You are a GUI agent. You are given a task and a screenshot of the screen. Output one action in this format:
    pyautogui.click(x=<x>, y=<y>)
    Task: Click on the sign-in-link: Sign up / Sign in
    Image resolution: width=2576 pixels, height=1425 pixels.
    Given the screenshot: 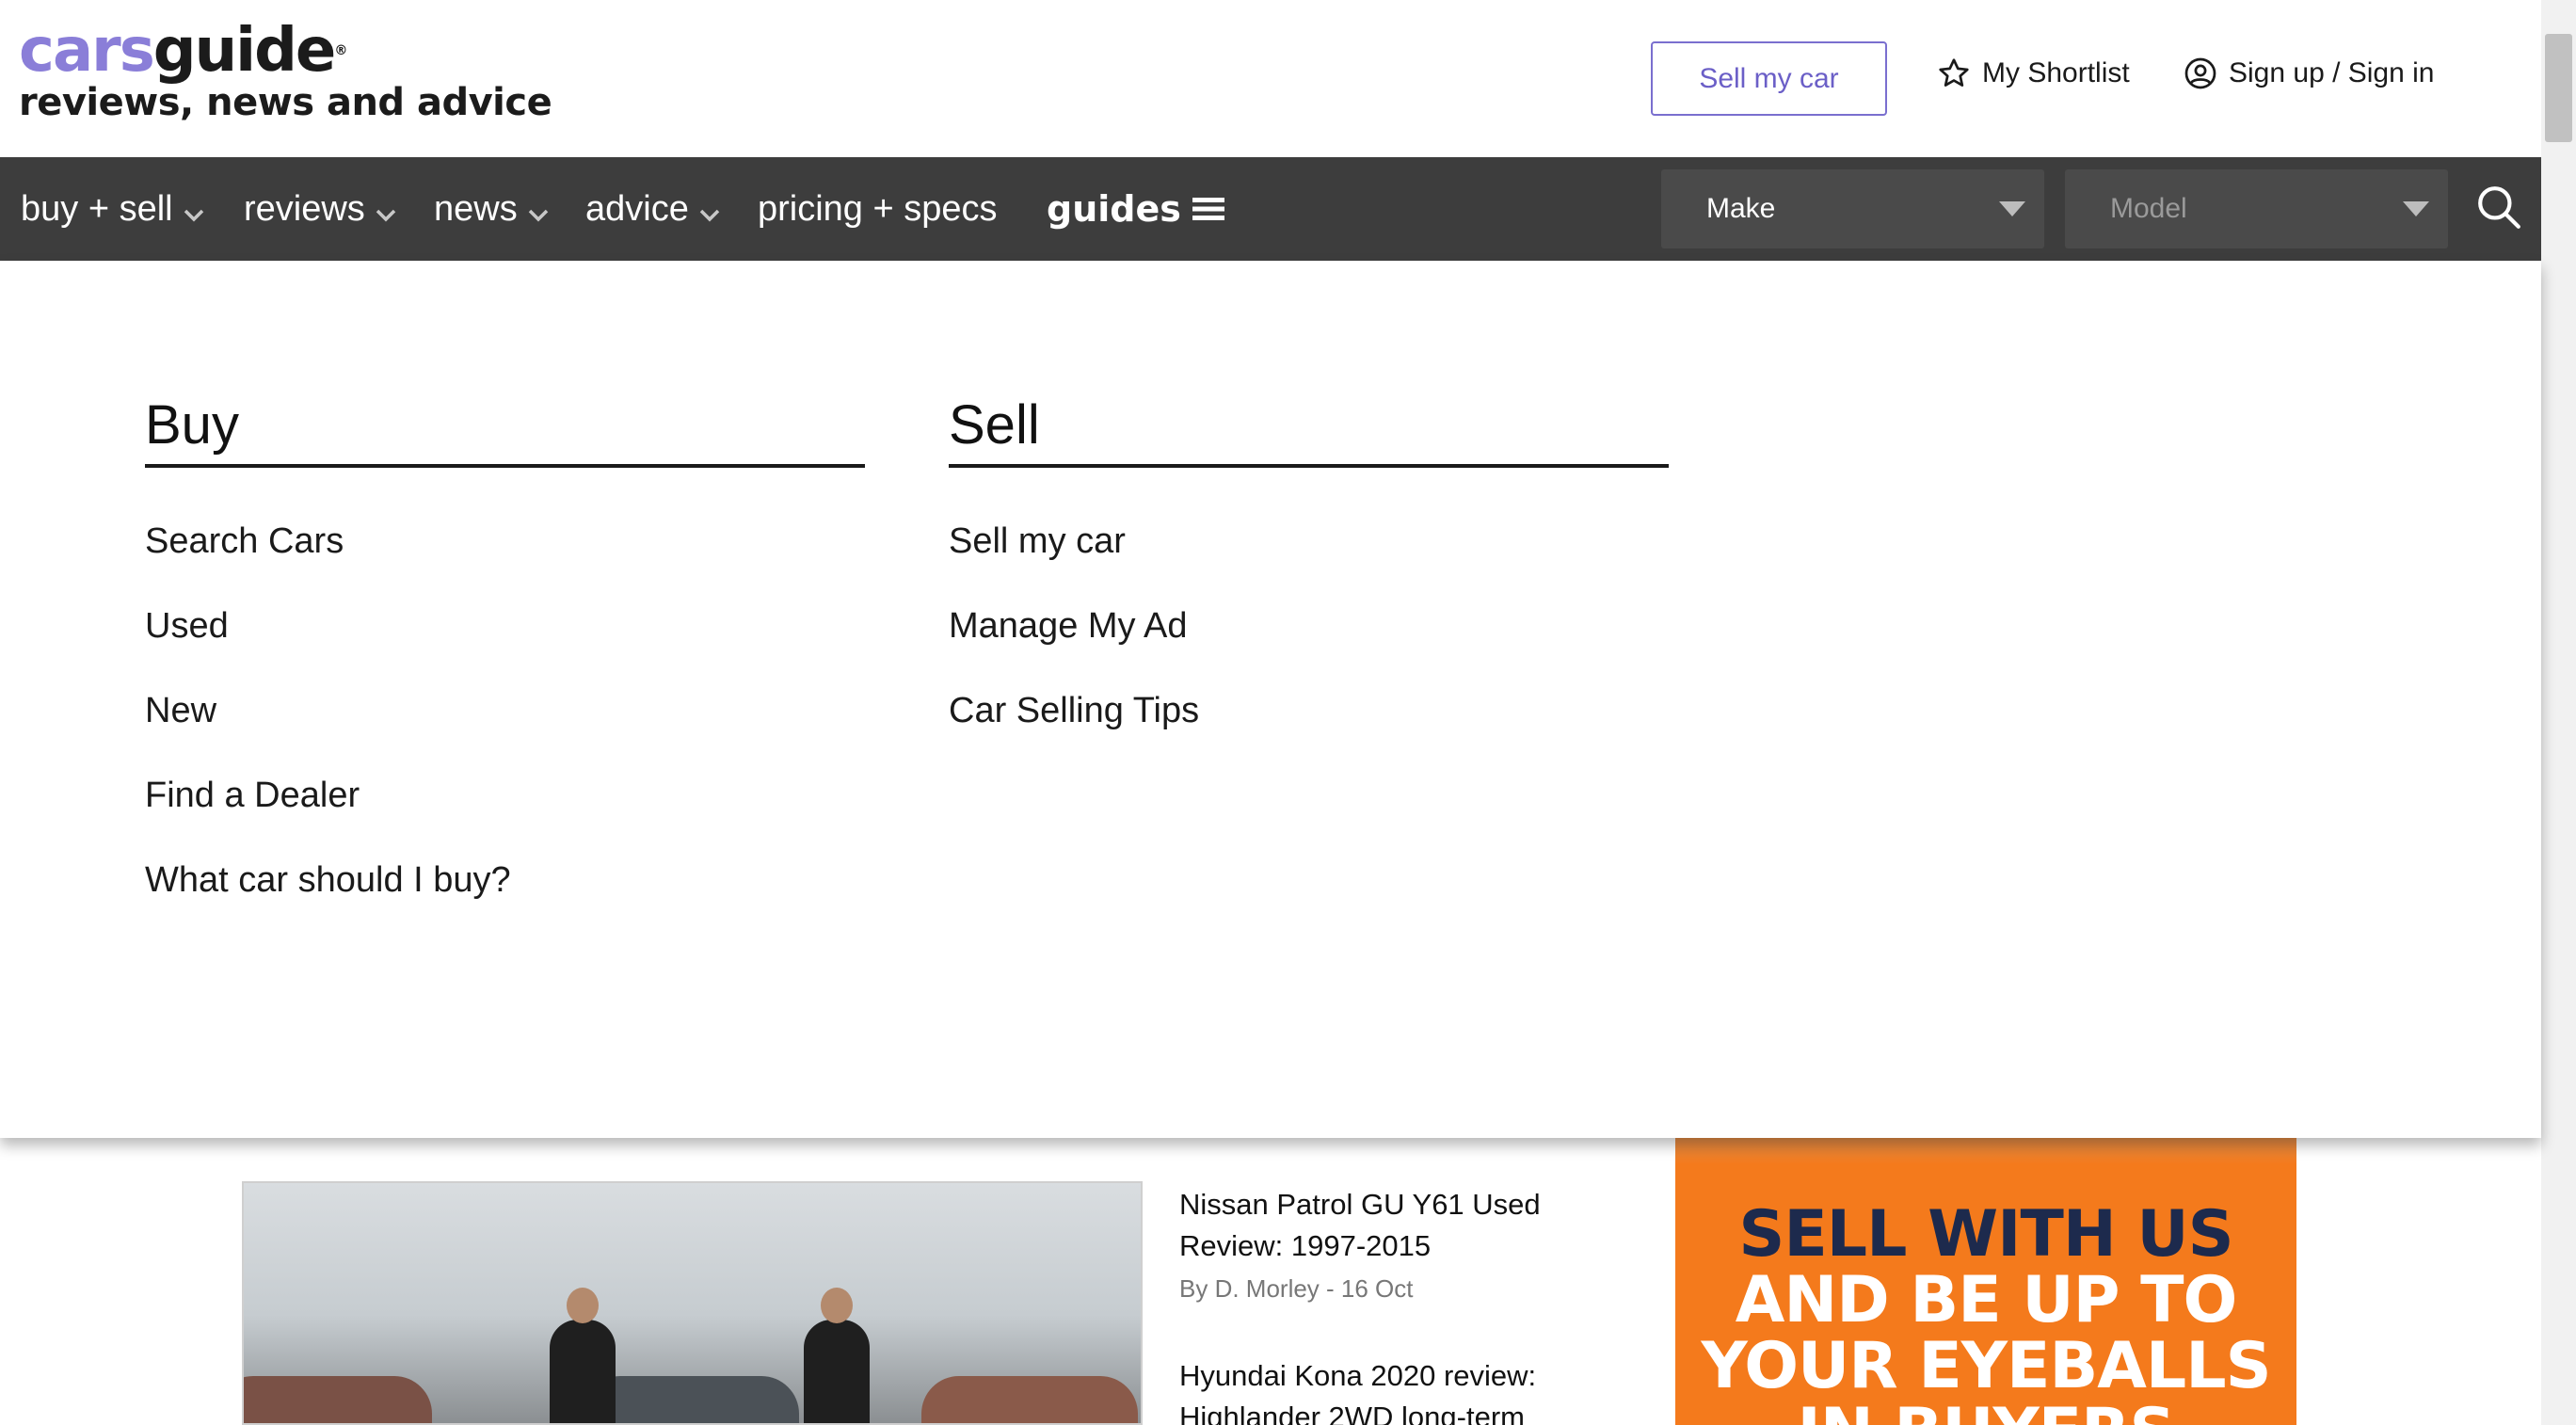 What is the action you would take?
    pyautogui.click(x=2309, y=73)
    